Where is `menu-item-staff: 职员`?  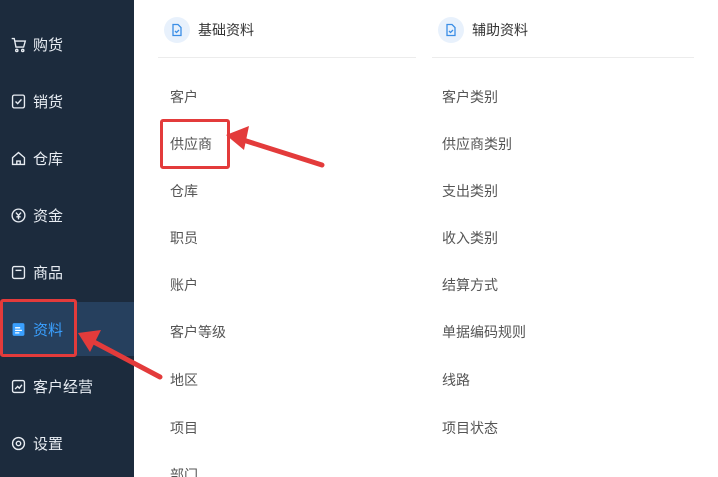
menu-item-staff: 职员 is located at coordinates (184, 238).